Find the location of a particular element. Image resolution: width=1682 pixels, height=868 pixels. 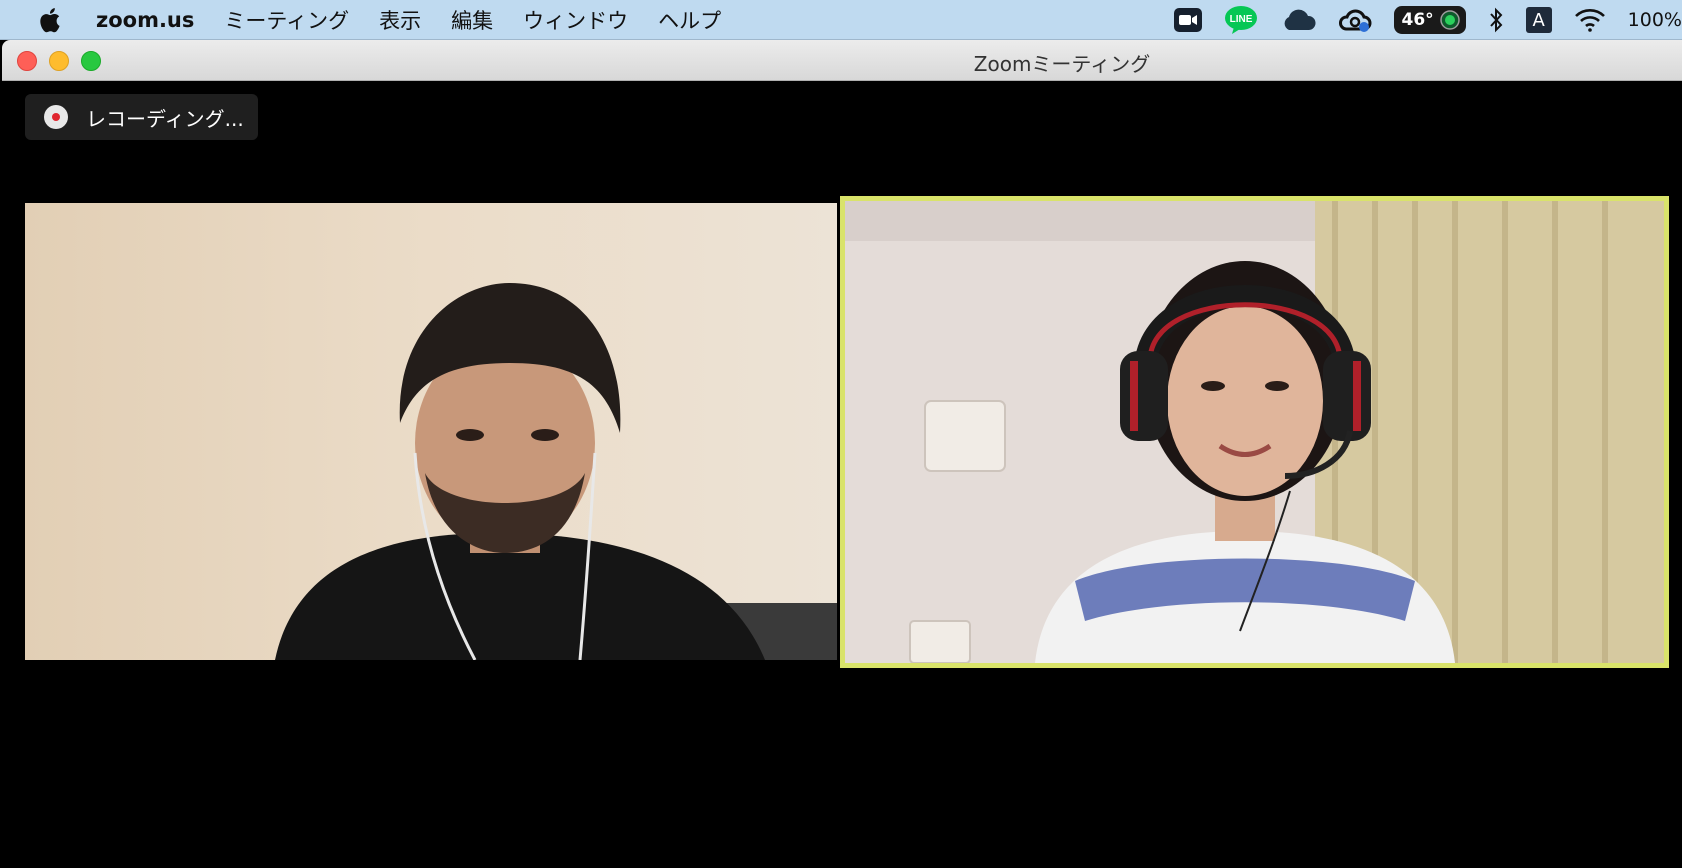

zoom-camera-icon is located at coordinates (1187, 20).